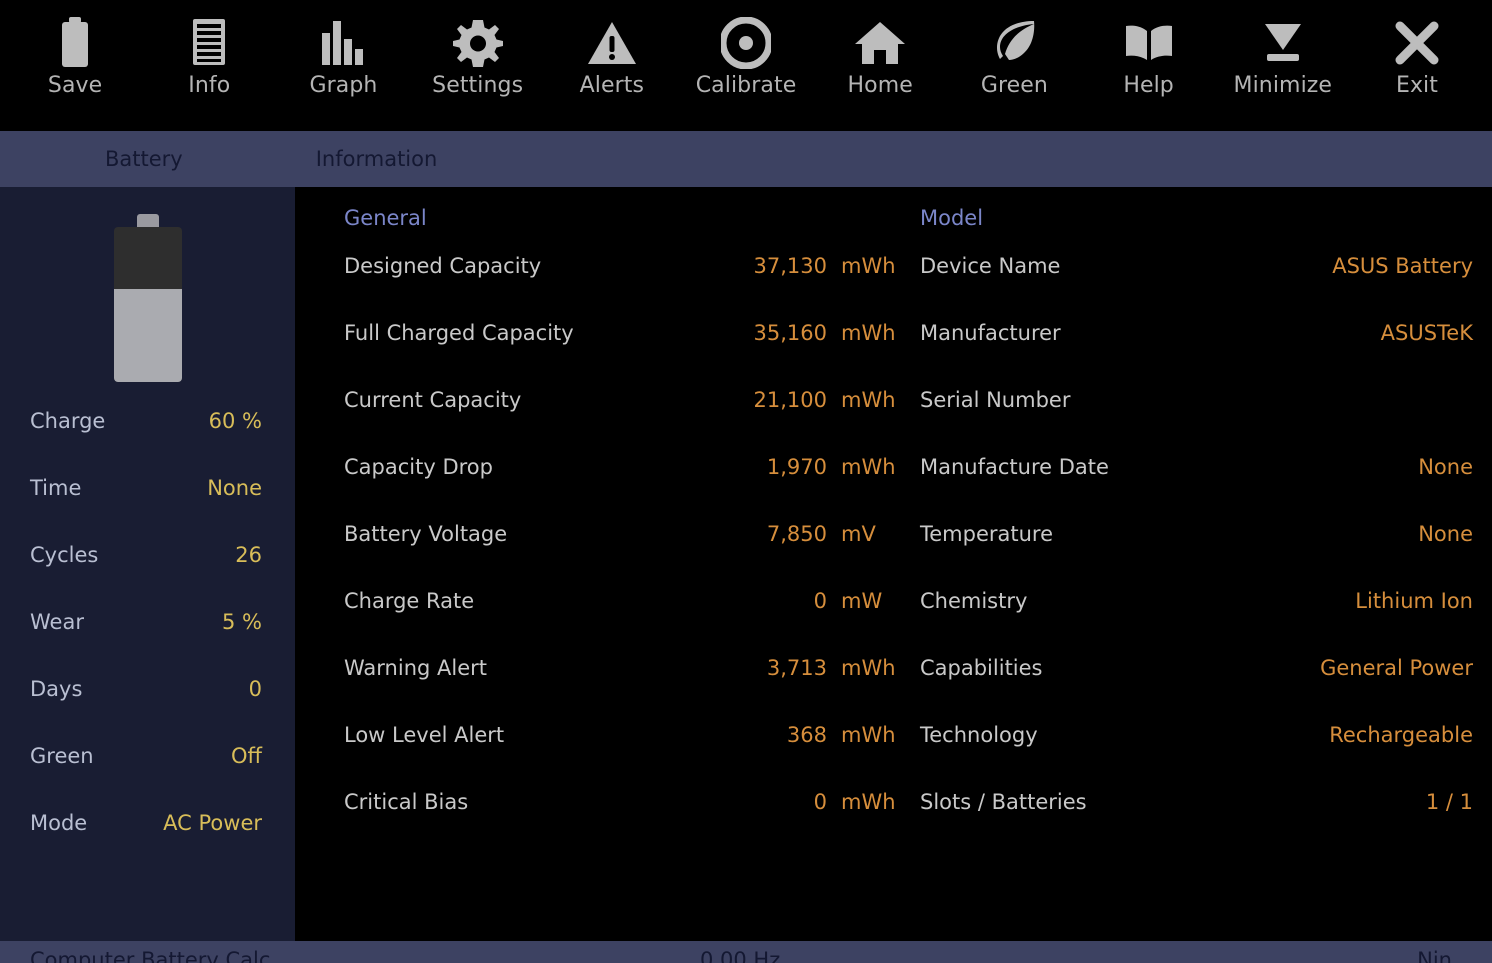  I want to click on label-charge-rate: Charge Rate, so click(409, 601).